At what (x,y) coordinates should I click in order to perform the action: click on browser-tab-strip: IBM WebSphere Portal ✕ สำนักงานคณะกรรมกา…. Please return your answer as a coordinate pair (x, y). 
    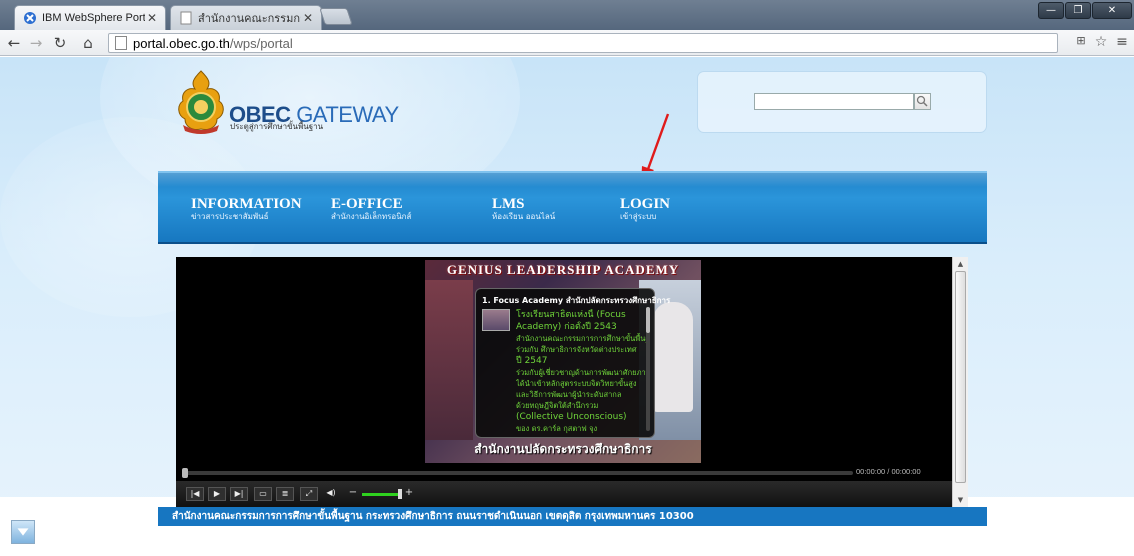
    Looking at the image, I should click on (567, 15).